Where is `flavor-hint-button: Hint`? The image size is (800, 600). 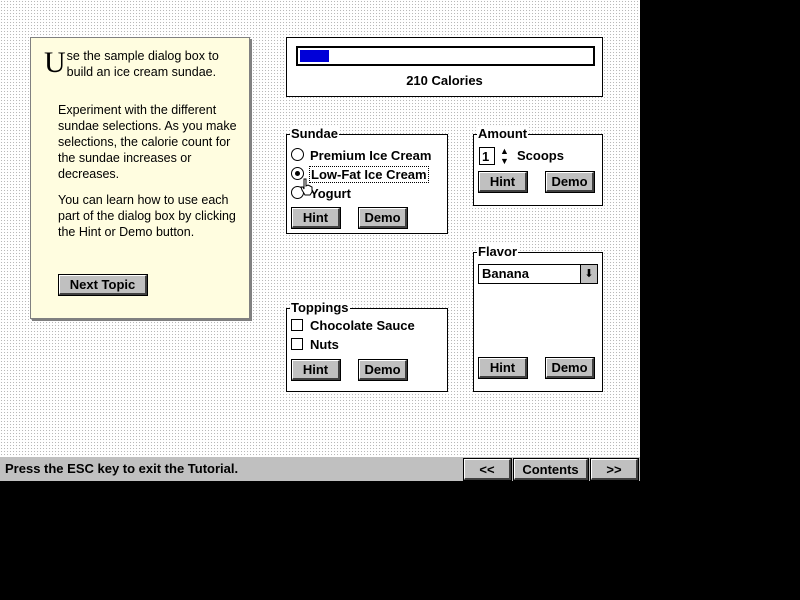
flavor-hint-button: Hint is located at coordinates (503, 368).